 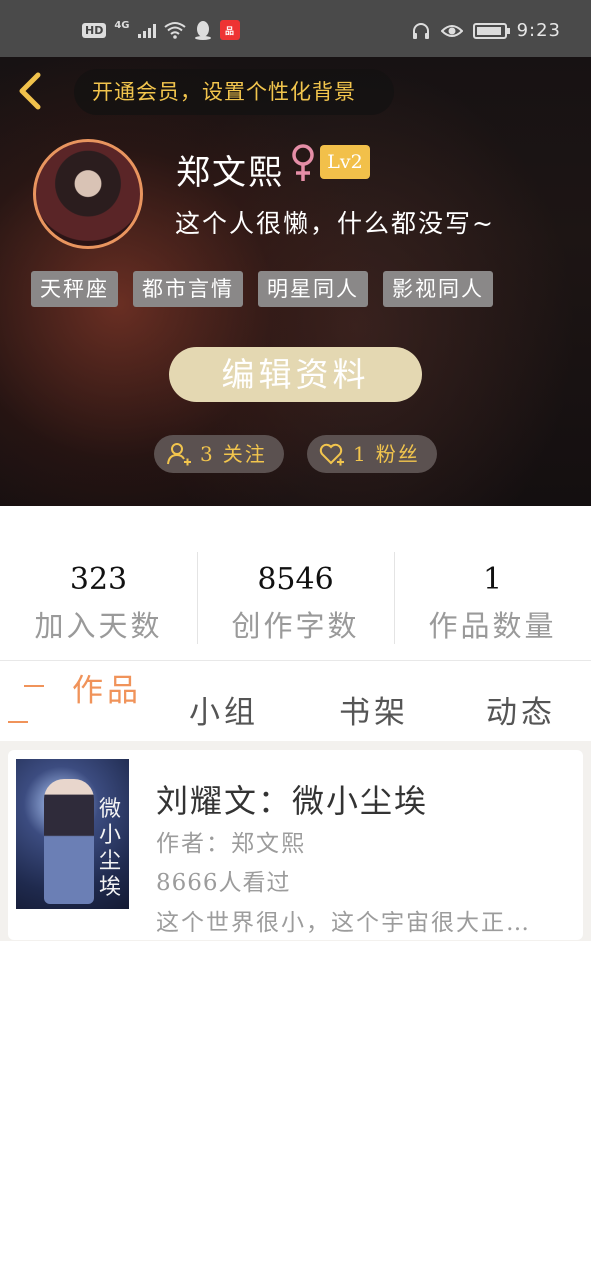 I want to click on fans-button: 1 粉丝, so click(x=372, y=454).